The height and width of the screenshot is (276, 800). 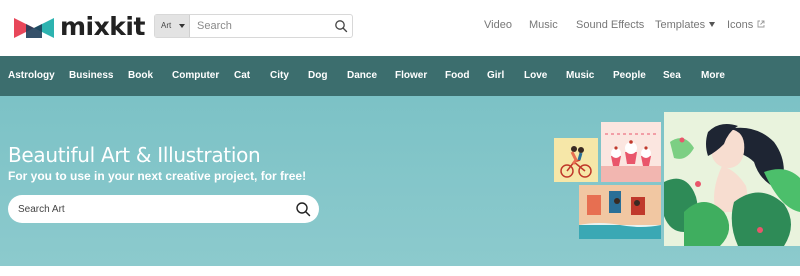 I want to click on nav-video: Video, so click(x=498, y=25).